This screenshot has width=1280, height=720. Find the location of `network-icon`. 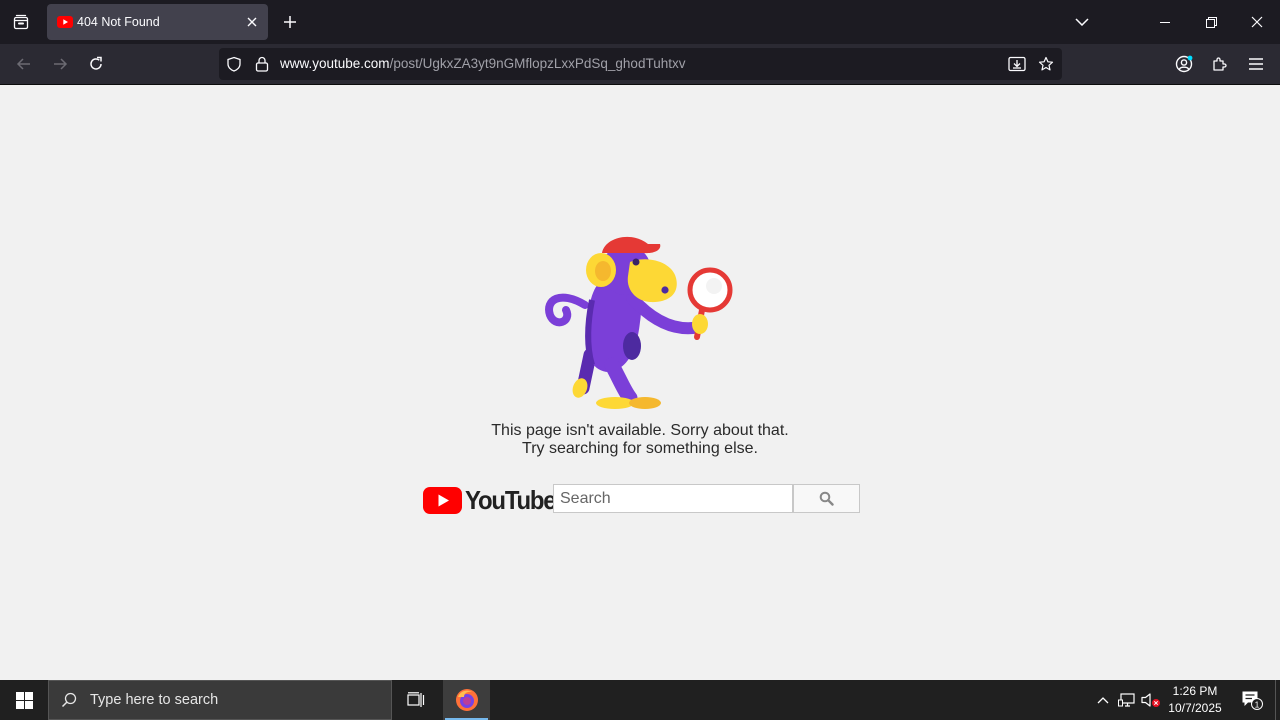

network-icon is located at coordinates (1126, 700).